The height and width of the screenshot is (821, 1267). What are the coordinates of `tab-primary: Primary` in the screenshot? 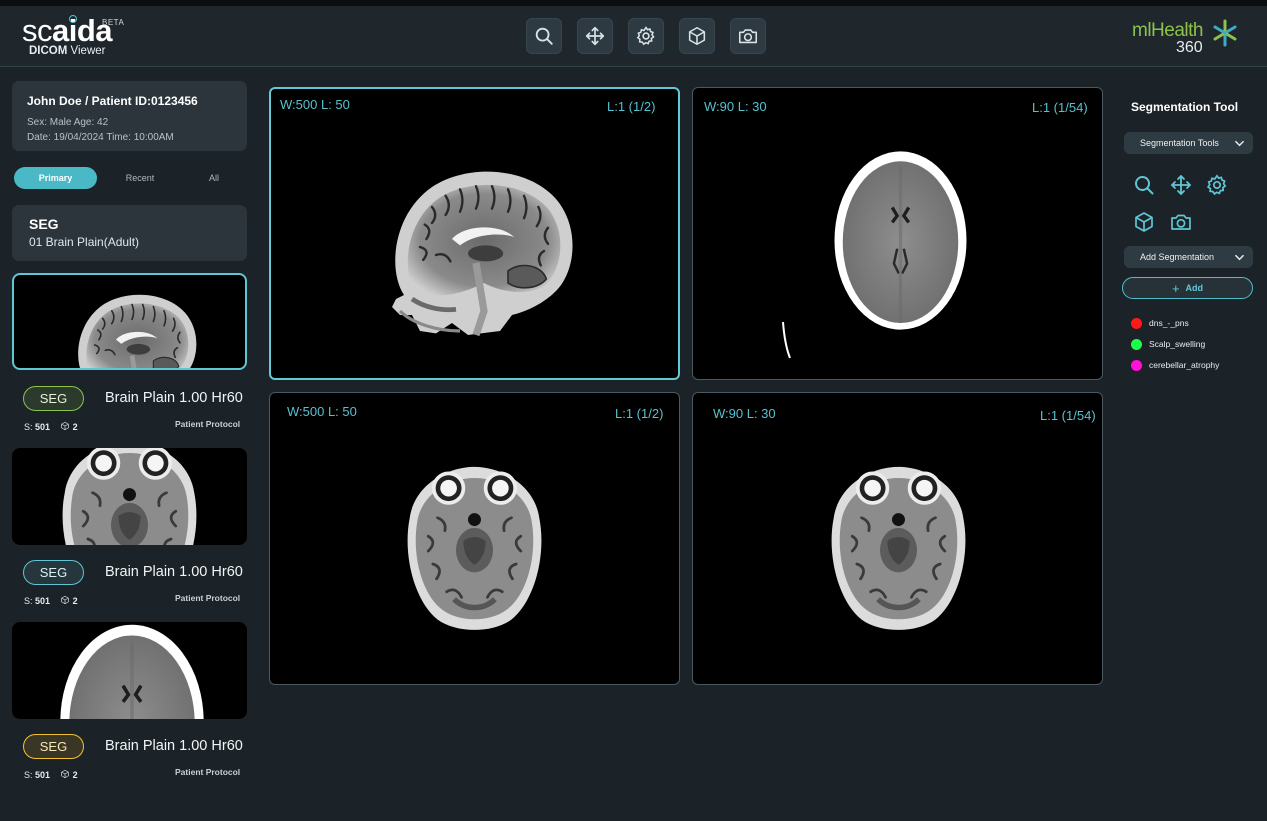 It's located at (55, 178).